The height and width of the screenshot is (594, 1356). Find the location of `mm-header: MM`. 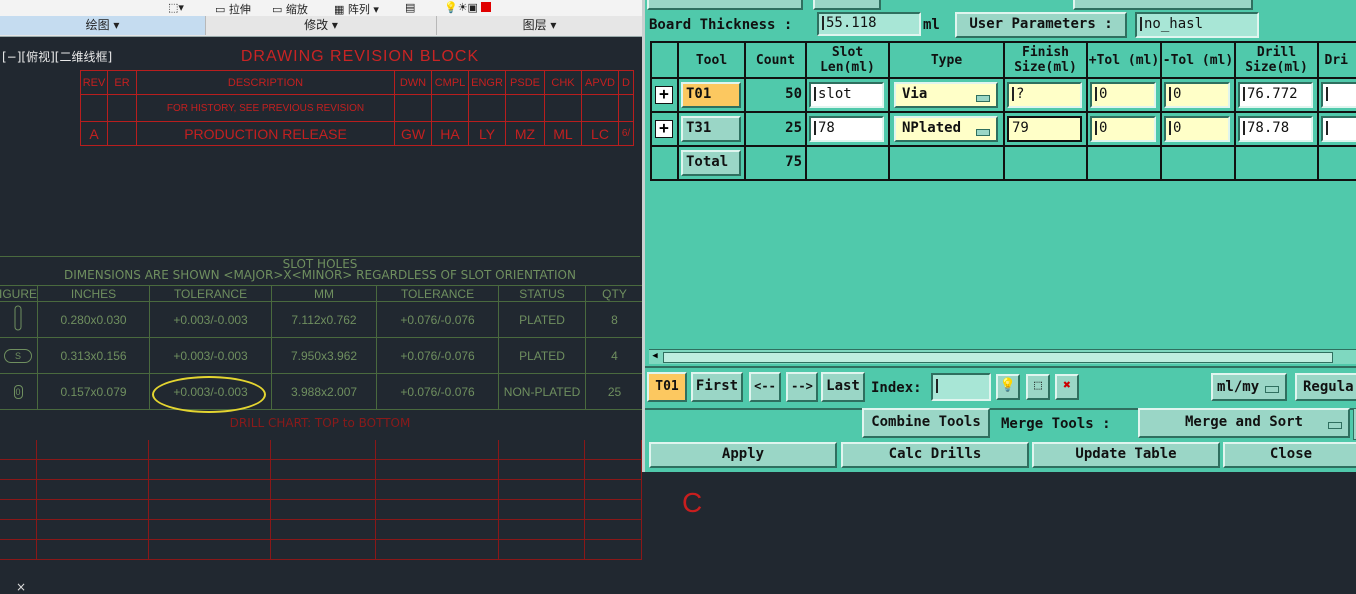

mm-header: MM is located at coordinates (324, 293).